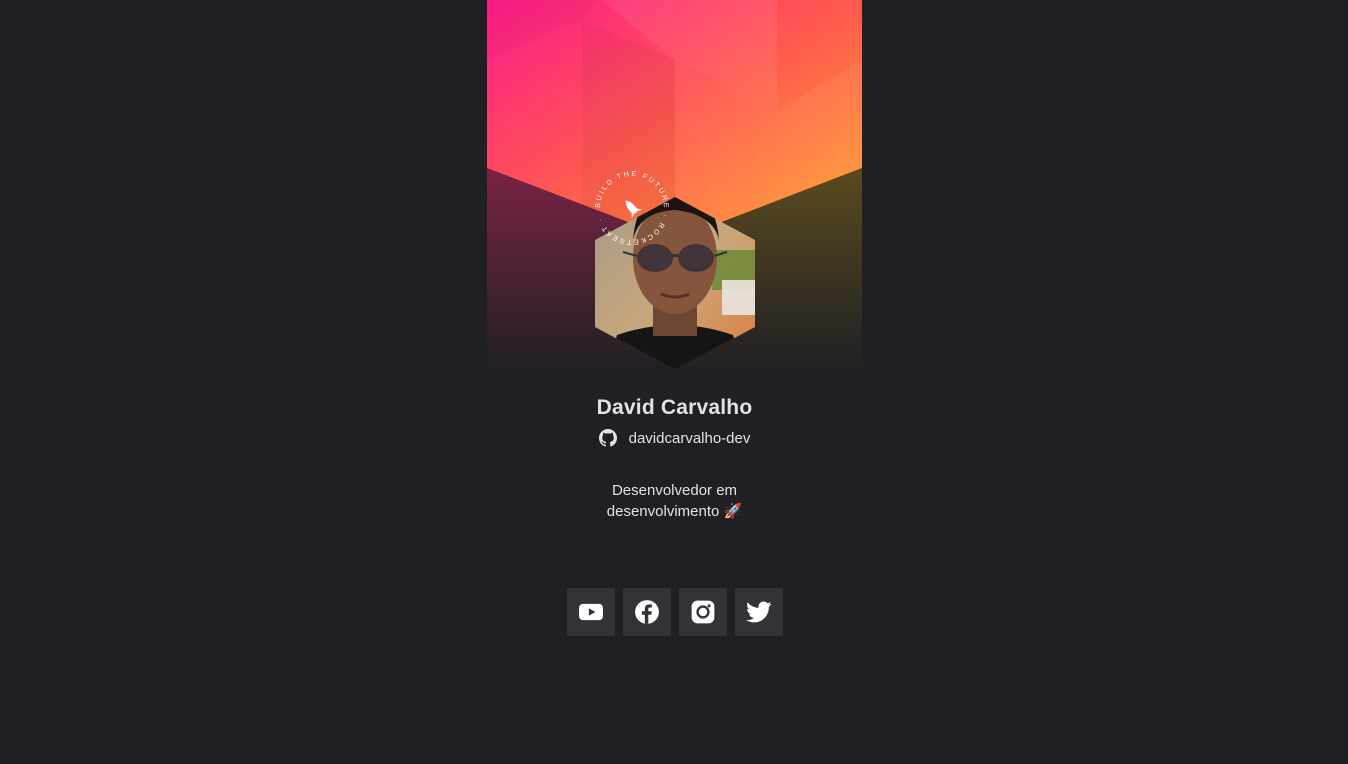  I want to click on twitter-button, so click(759, 612).